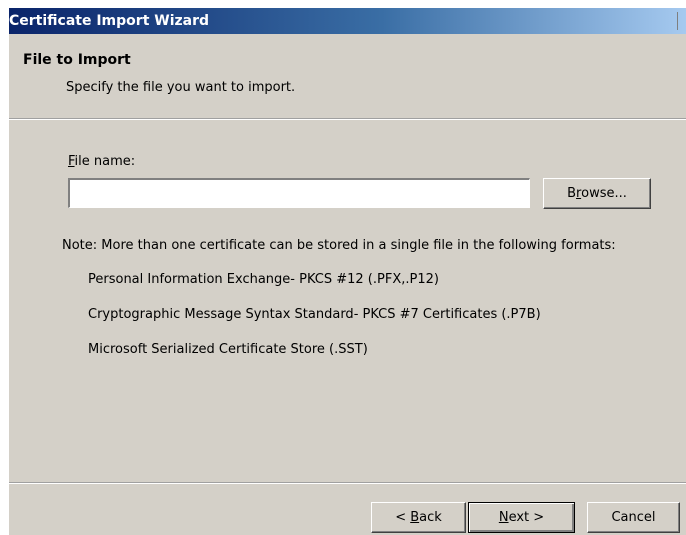  What do you see at coordinates (77, 60) in the screenshot?
I see `page-title: File to Import` at bounding box center [77, 60].